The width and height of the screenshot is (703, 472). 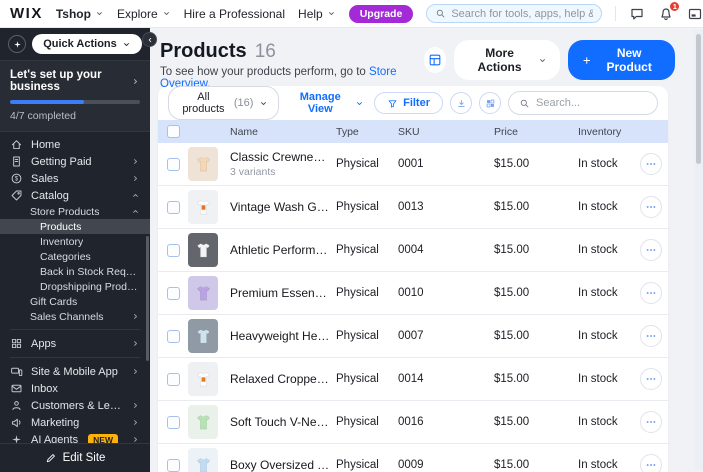 I want to click on sidebar-item-site-mobile-app: Site & Mobile App, so click(x=75, y=371).